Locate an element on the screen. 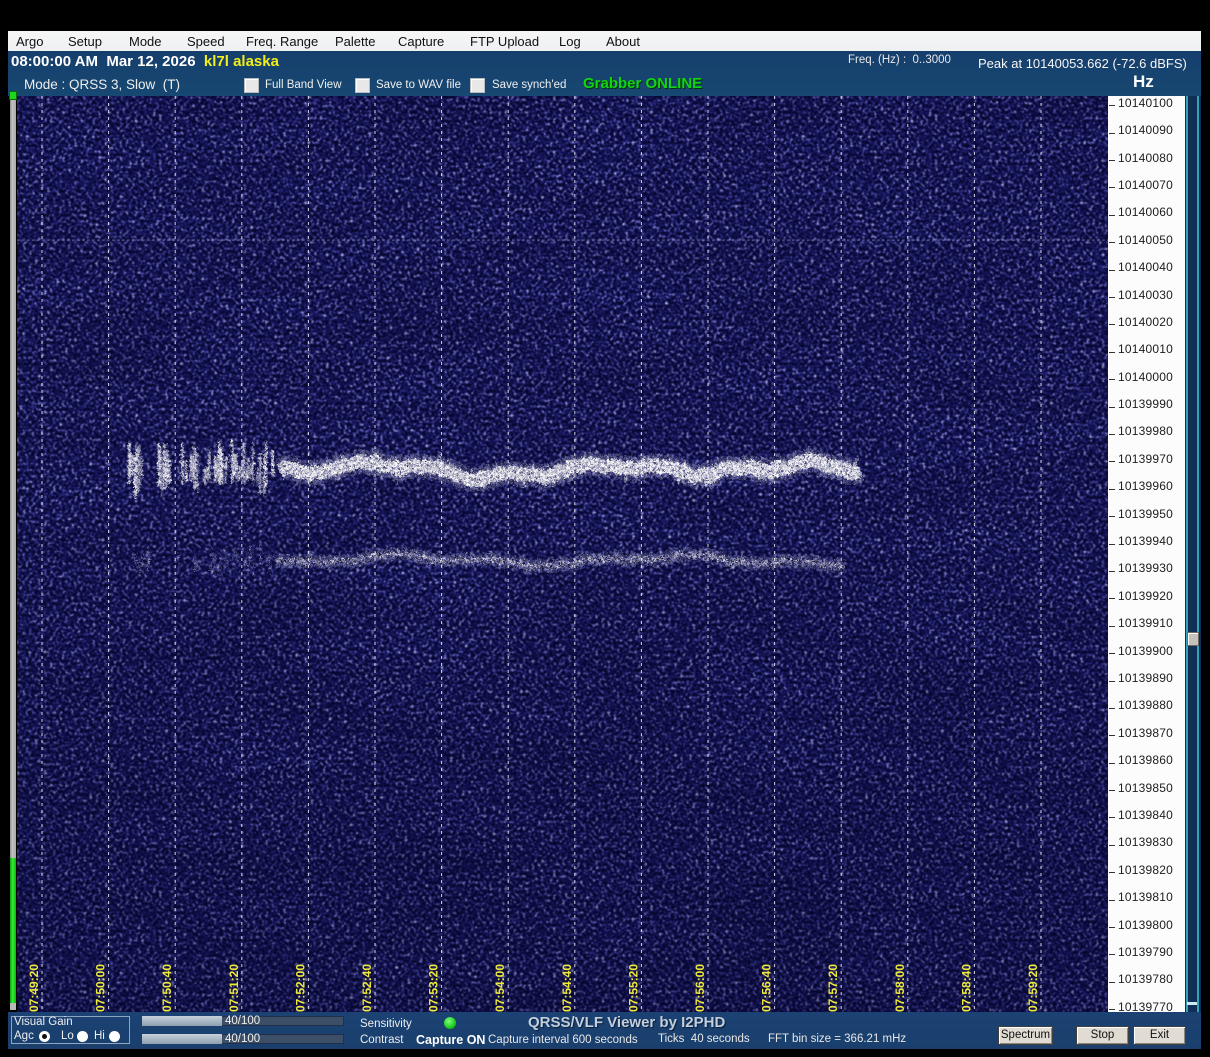 Image resolution: width=1210 pixels, height=1057 pixels. svg-text: 07:54:40 is located at coordinates (567, 988).